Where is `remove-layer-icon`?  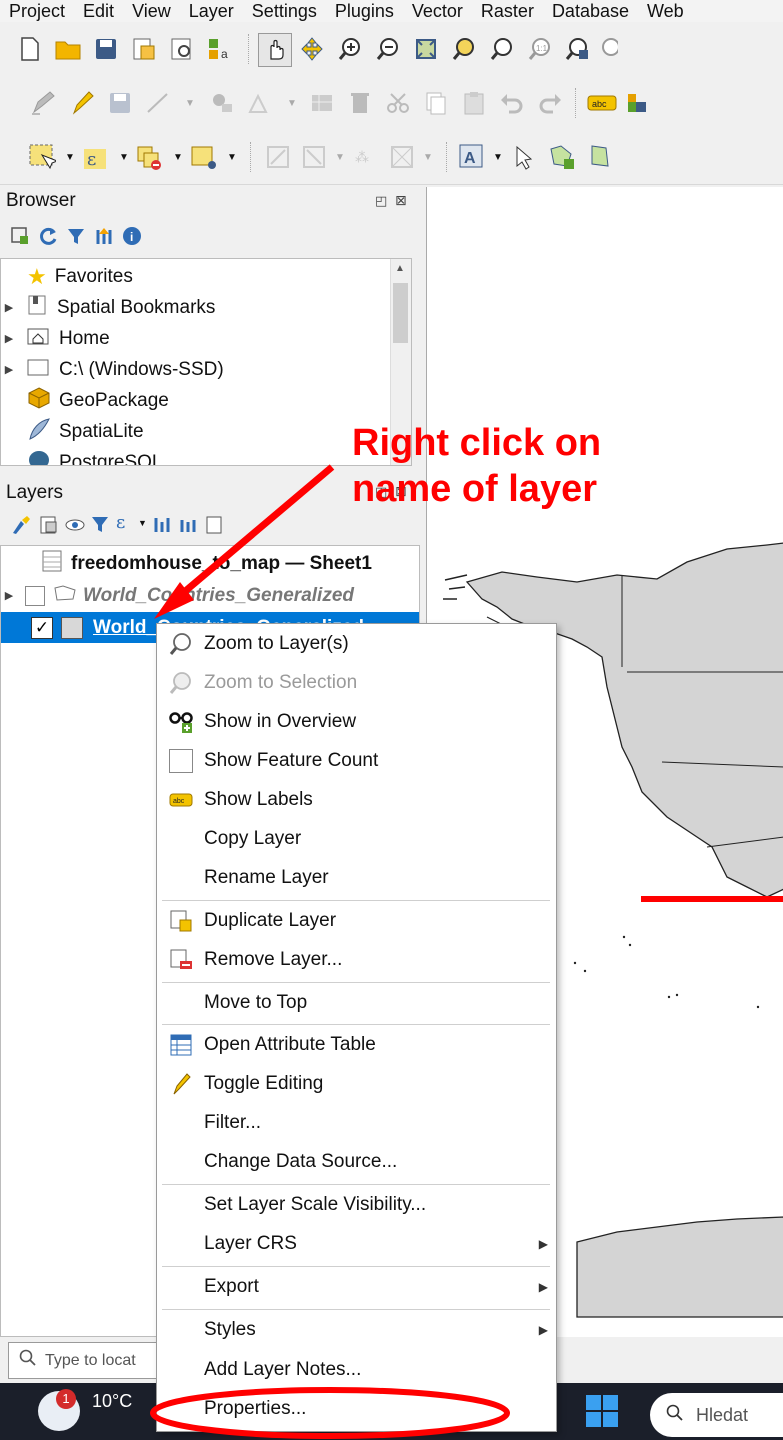 remove-layer-icon is located at coordinates (215, 527).